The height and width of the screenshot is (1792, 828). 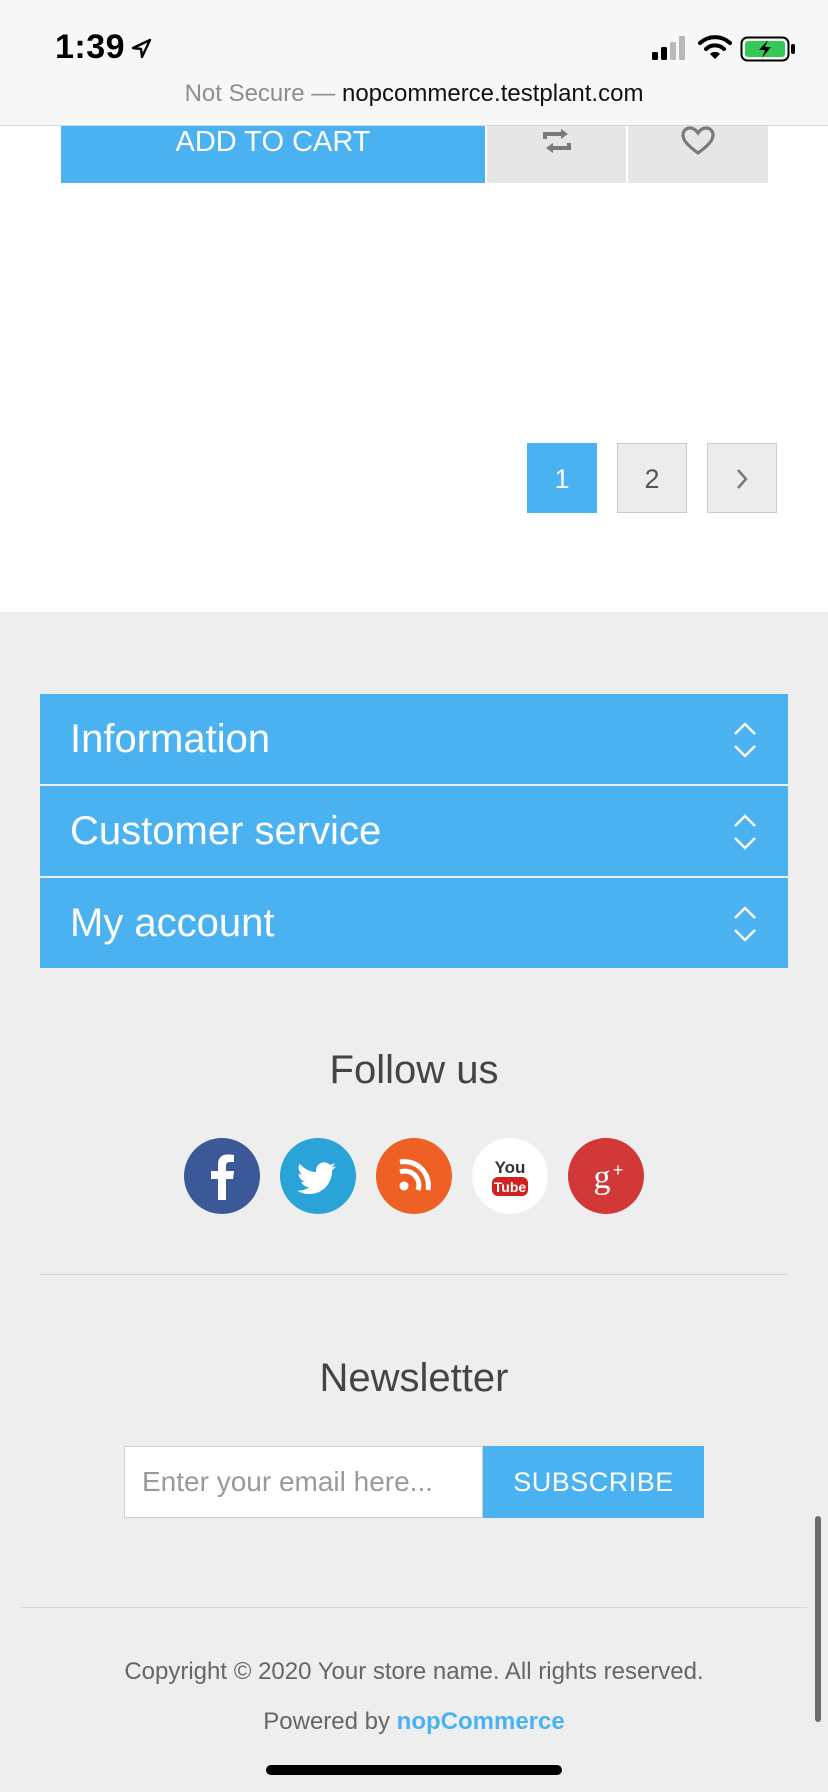 What do you see at coordinates (715, 47) in the screenshot?
I see `wifi-icon` at bounding box center [715, 47].